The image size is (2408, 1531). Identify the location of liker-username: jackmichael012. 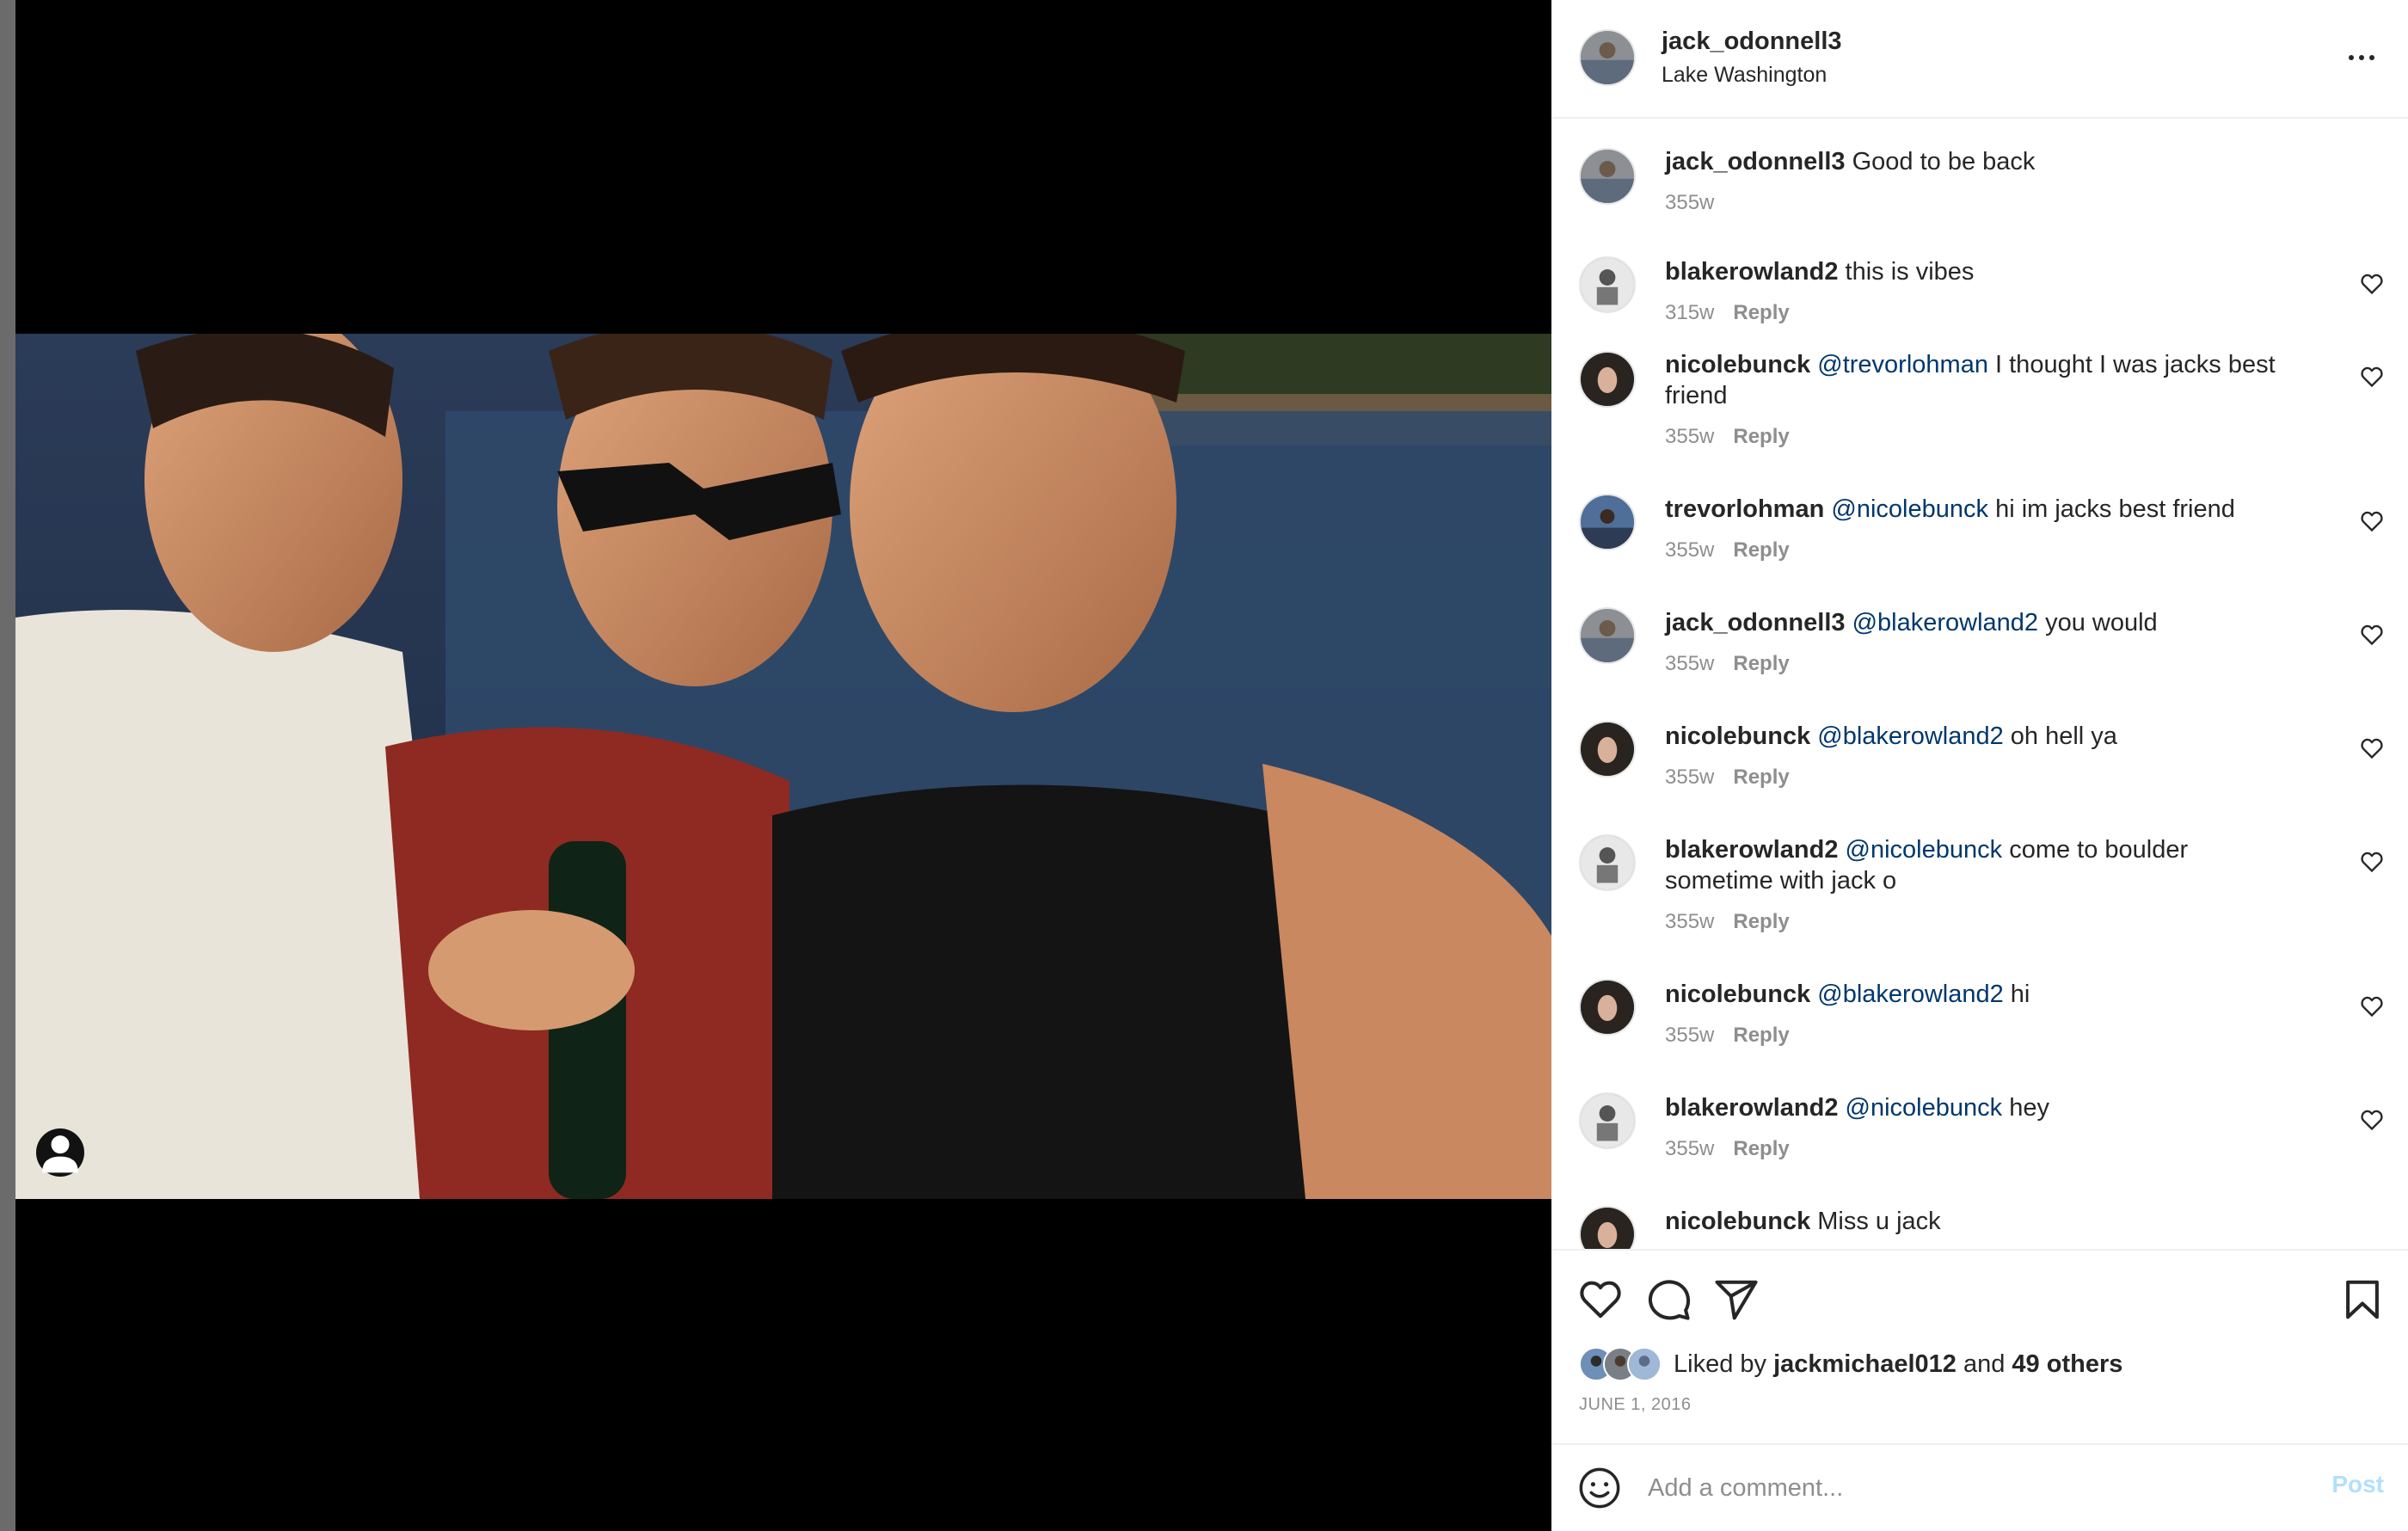
(1865, 1364).